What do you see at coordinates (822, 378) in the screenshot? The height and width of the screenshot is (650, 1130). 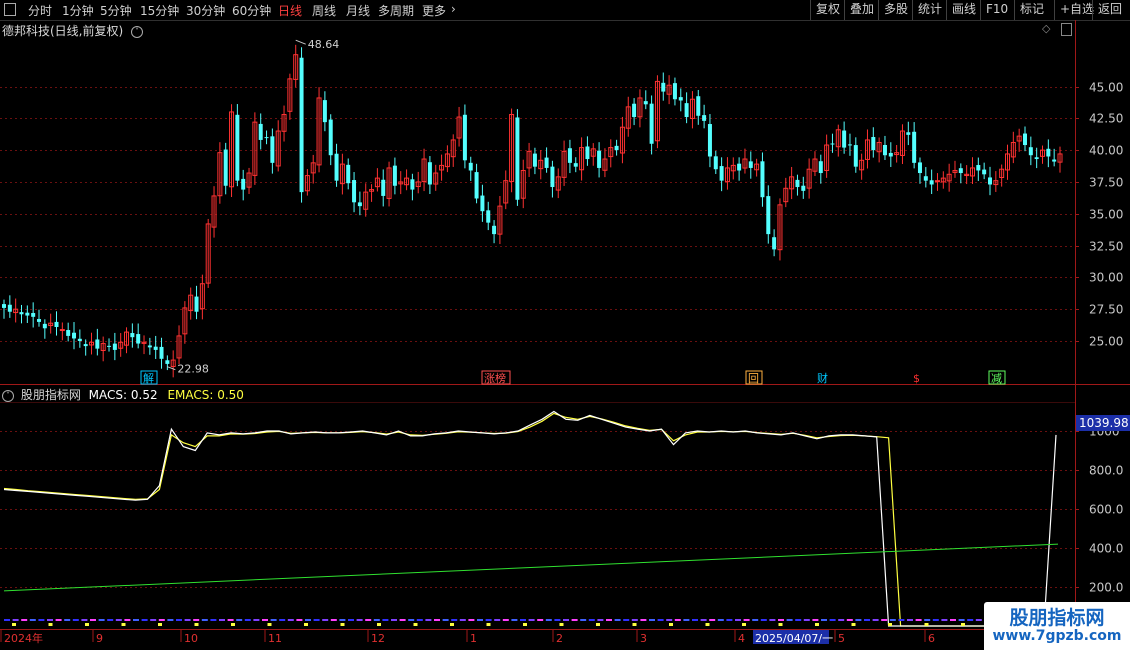 I see `event-marker-3: 财` at bounding box center [822, 378].